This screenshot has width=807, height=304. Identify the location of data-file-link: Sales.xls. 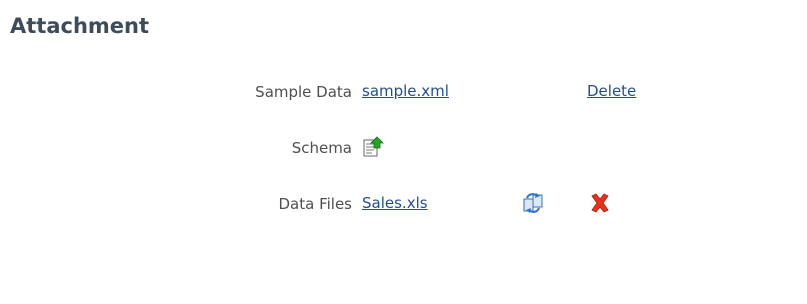
(395, 203).